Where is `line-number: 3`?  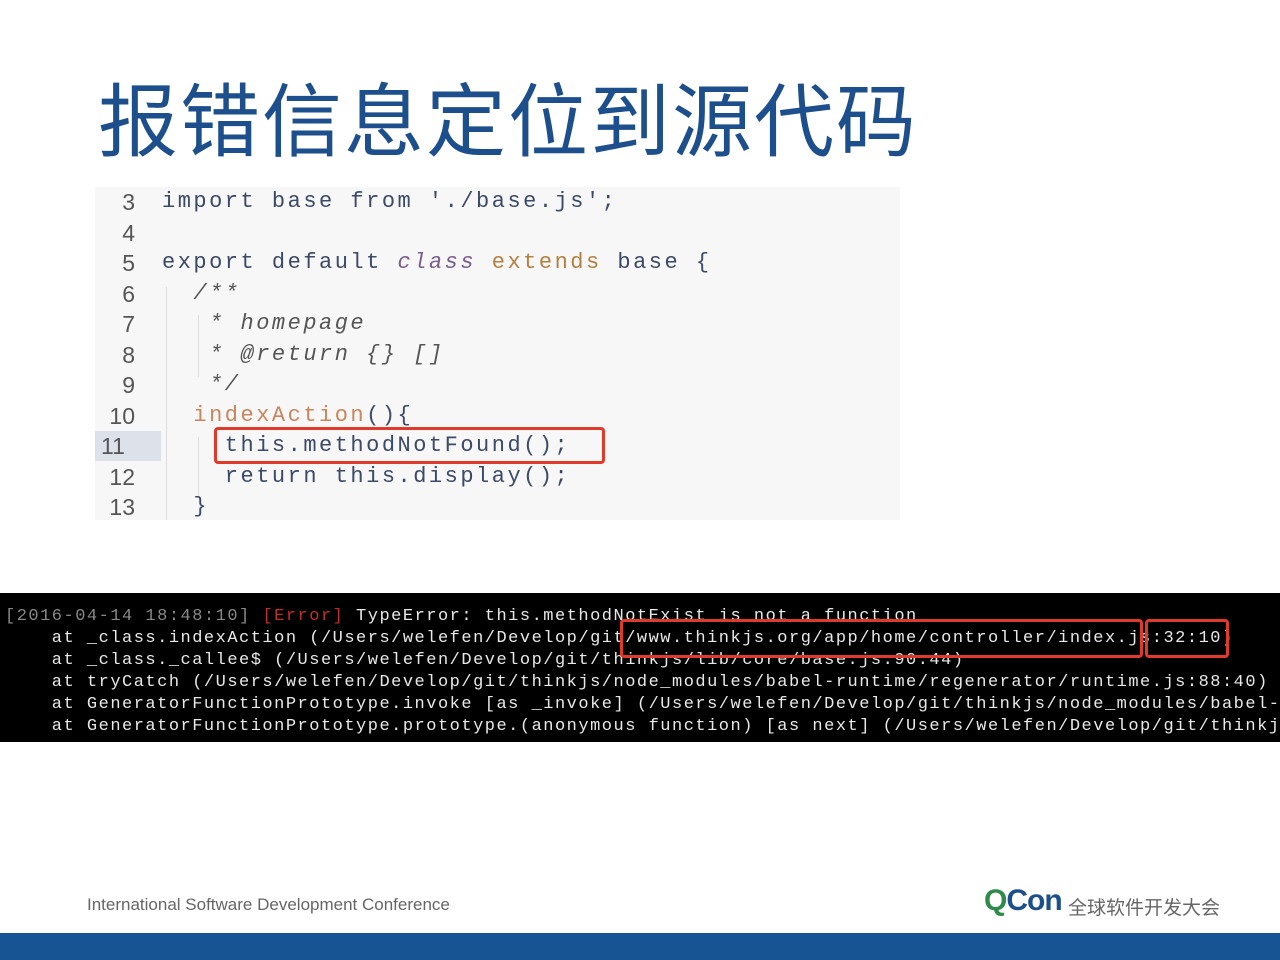
line-number: 3 is located at coordinates (128, 202).